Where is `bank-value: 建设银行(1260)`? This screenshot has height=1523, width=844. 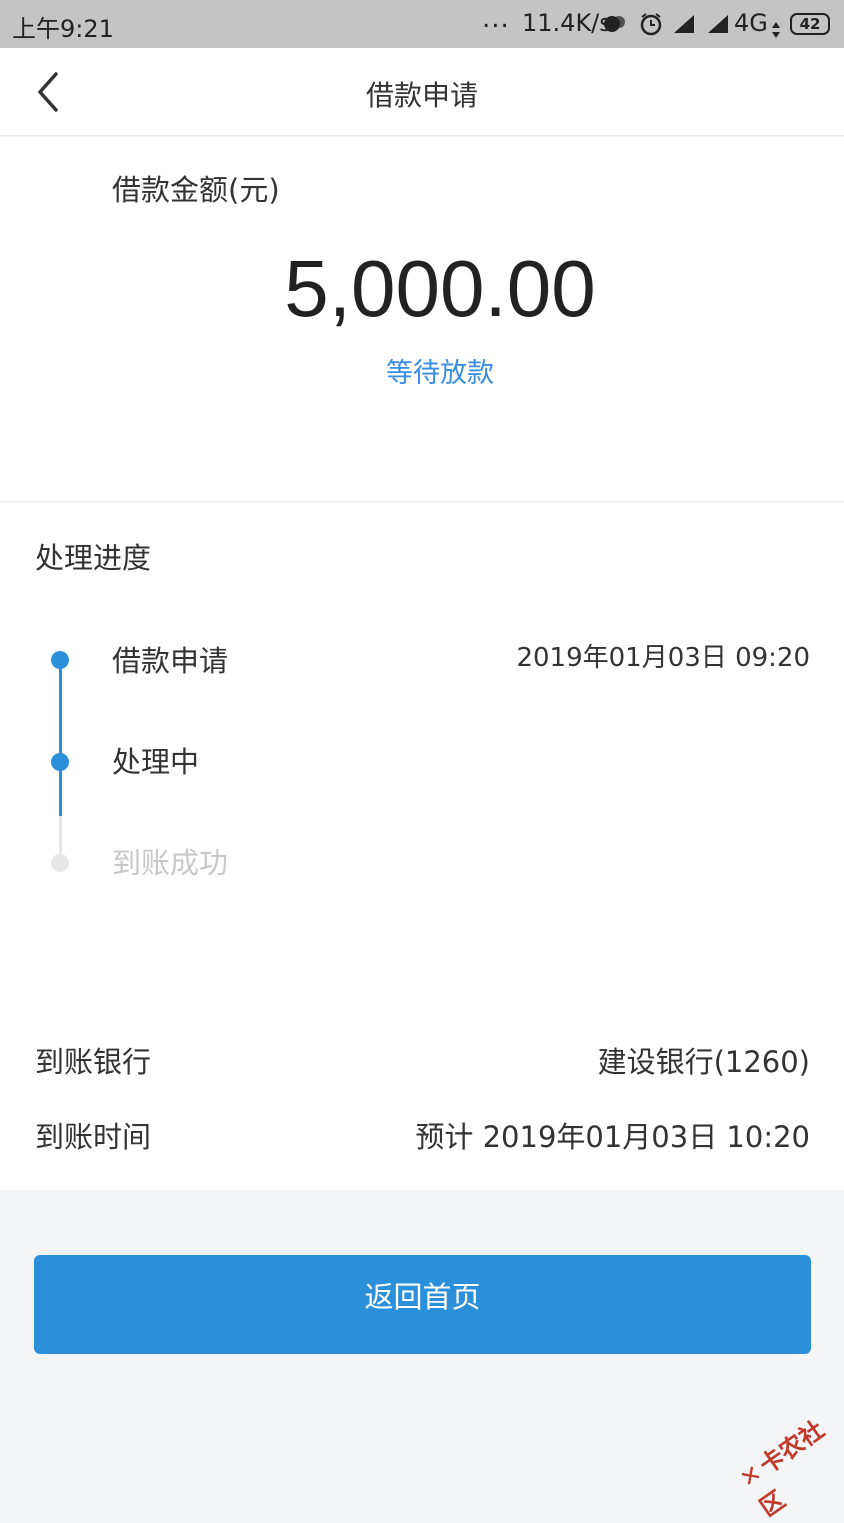
bank-value: 建设银行(1260) is located at coordinates (703, 1062).